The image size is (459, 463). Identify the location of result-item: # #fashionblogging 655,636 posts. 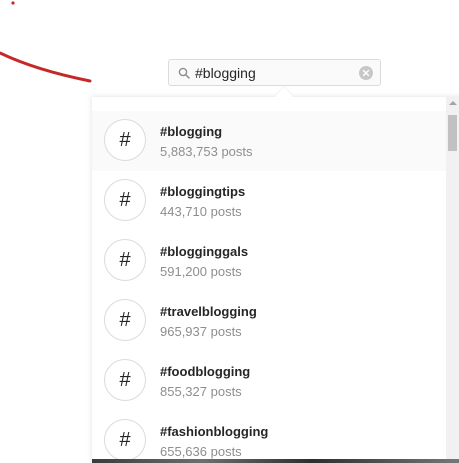
(269, 437).